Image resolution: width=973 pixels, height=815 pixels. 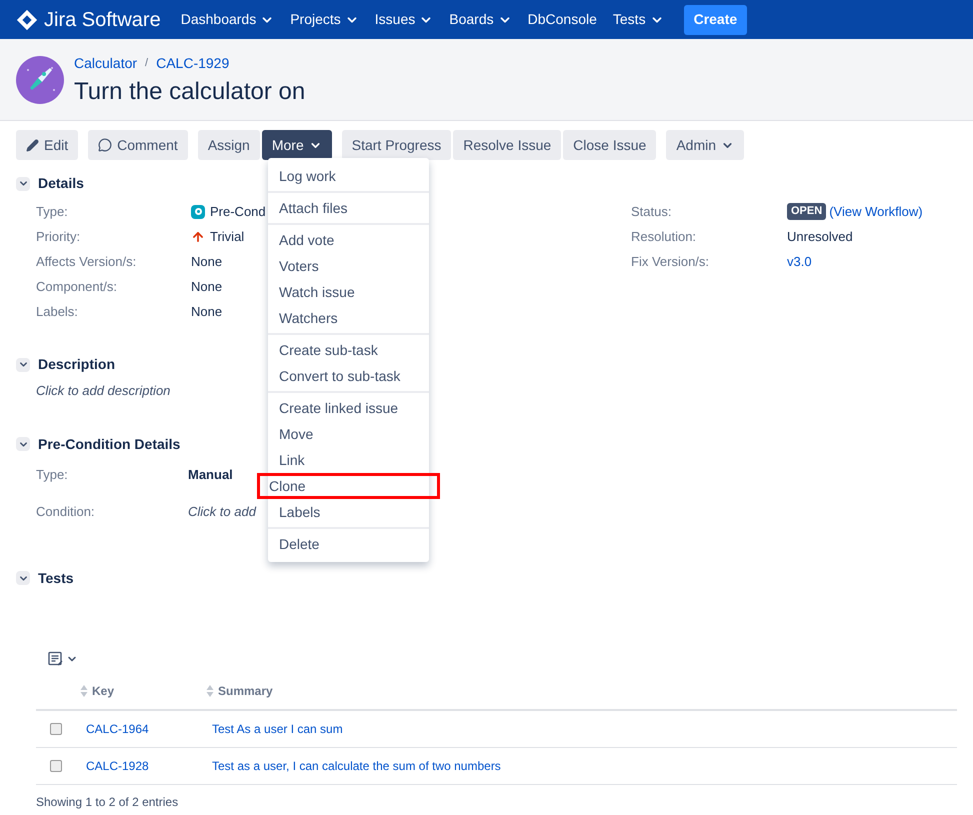 What do you see at coordinates (297, 145) in the screenshot?
I see `toolbar-button: More` at bounding box center [297, 145].